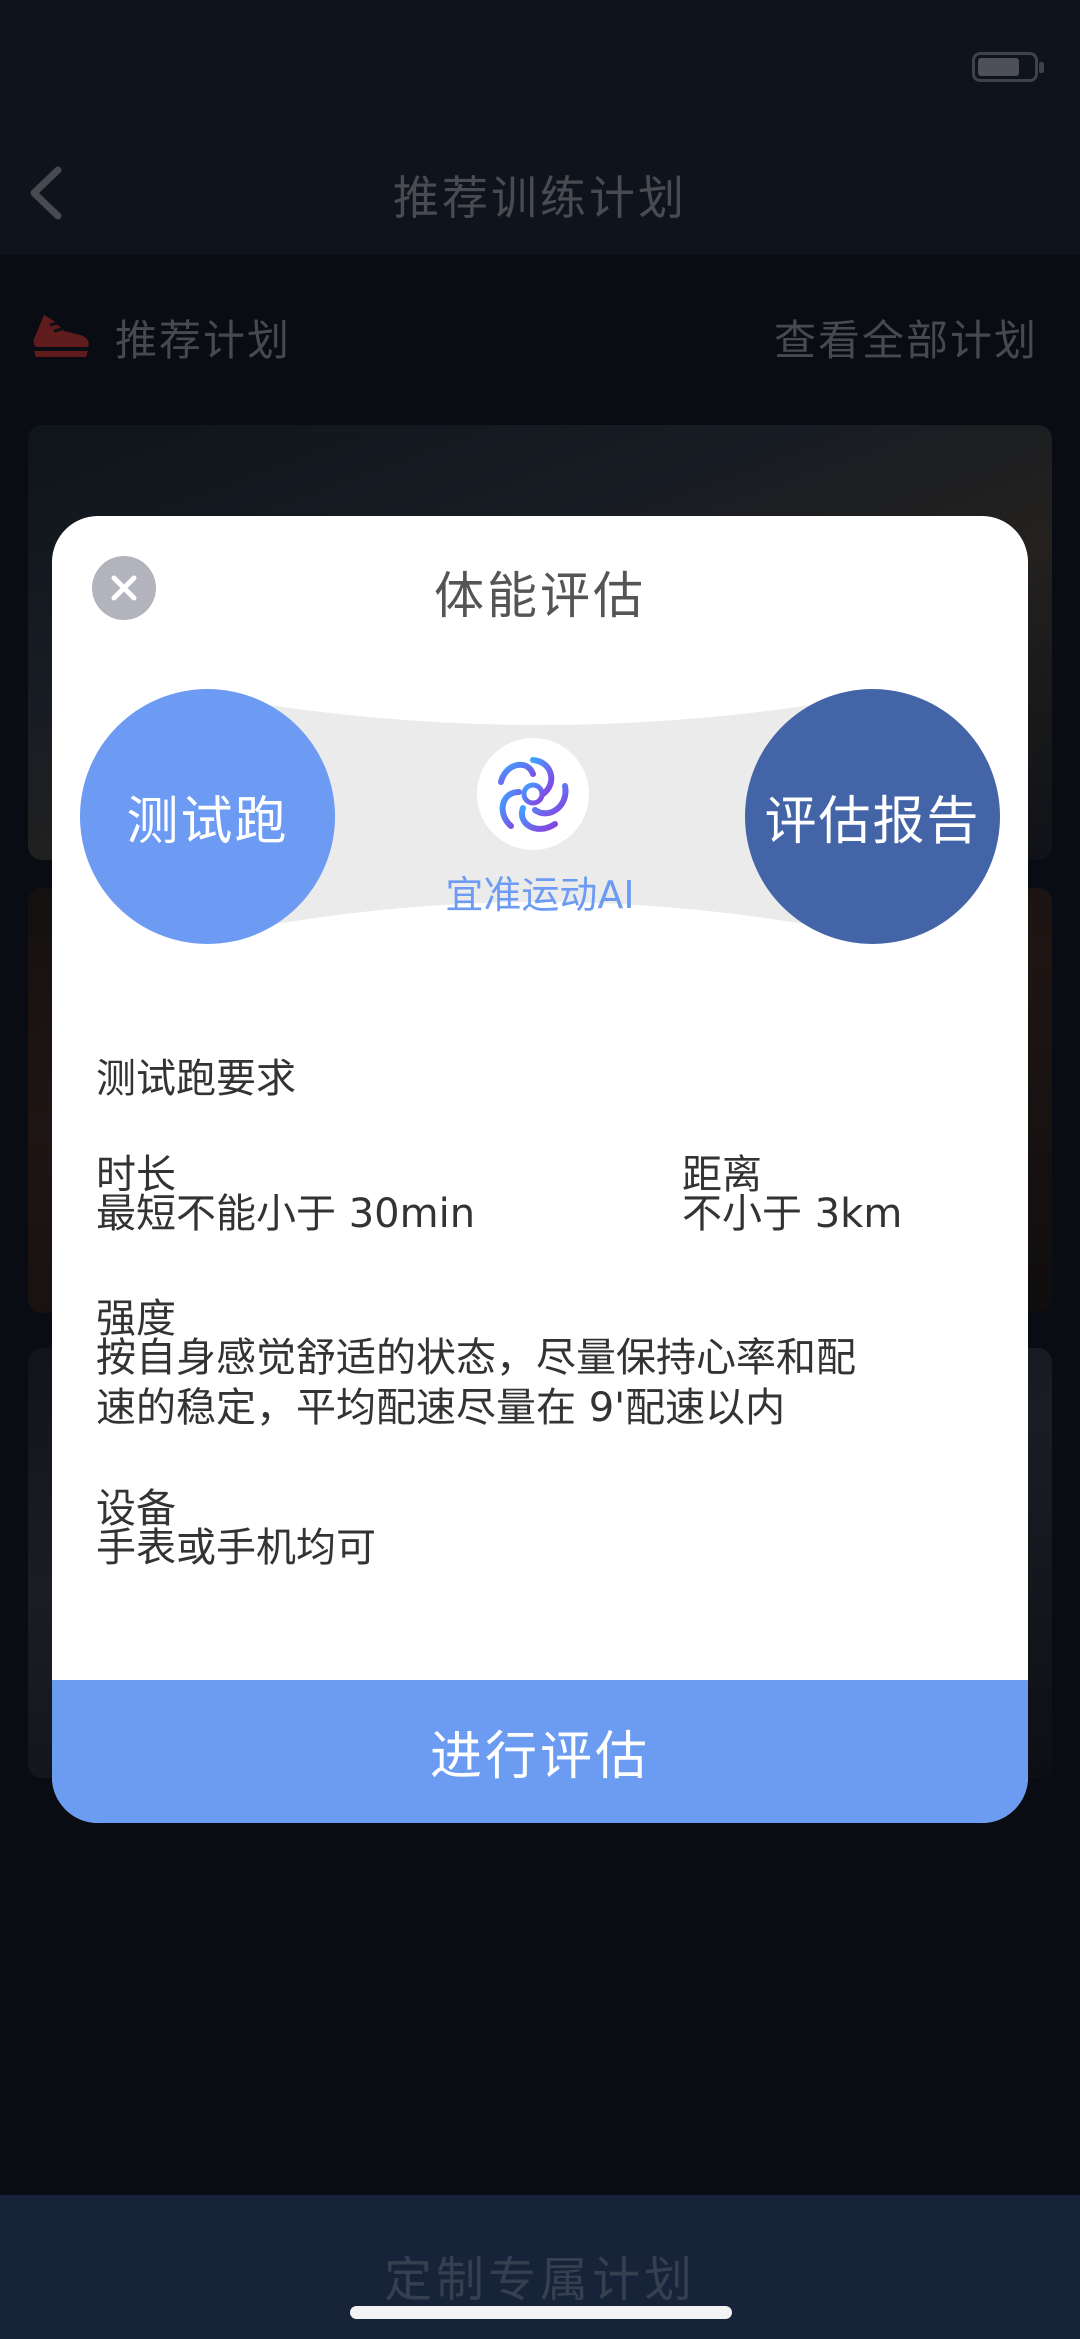 The height and width of the screenshot is (2339, 1080). What do you see at coordinates (441, 1408) in the screenshot?
I see `intensity-value-line-2: 速的稳定，平均配速尽量在 9'配速以内` at bounding box center [441, 1408].